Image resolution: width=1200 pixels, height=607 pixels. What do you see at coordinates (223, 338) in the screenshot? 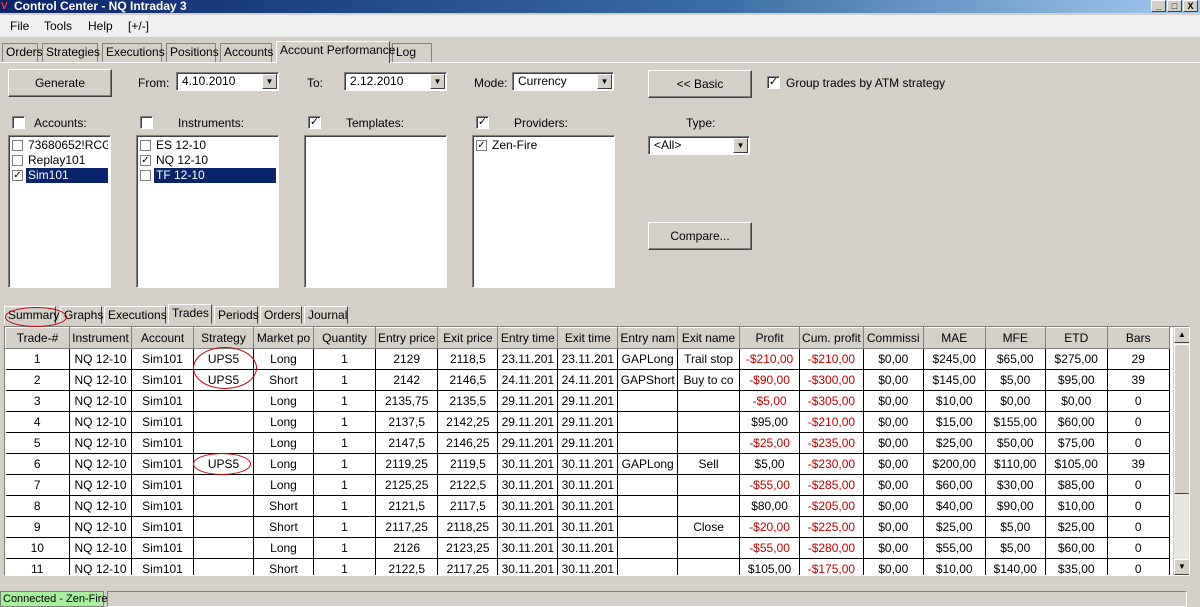
I see `column-header: Strategy` at bounding box center [223, 338].